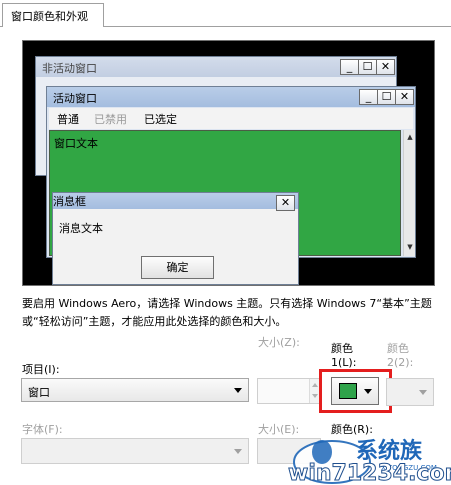 The width and height of the screenshot is (451, 485). I want to click on size-spinner, so click(289, 391).